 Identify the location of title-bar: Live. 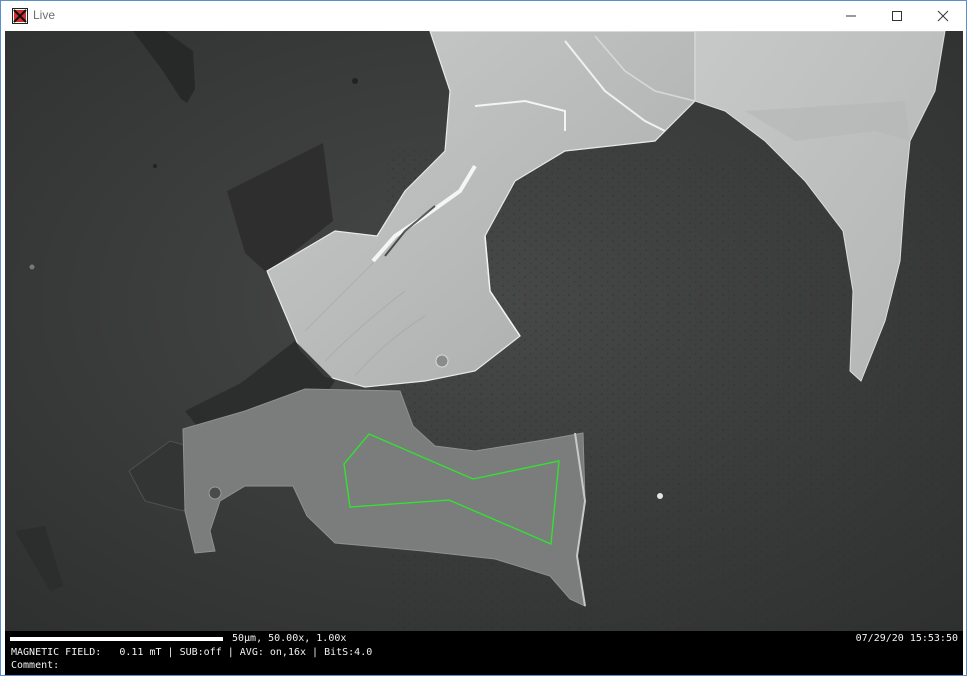
(483, 16).